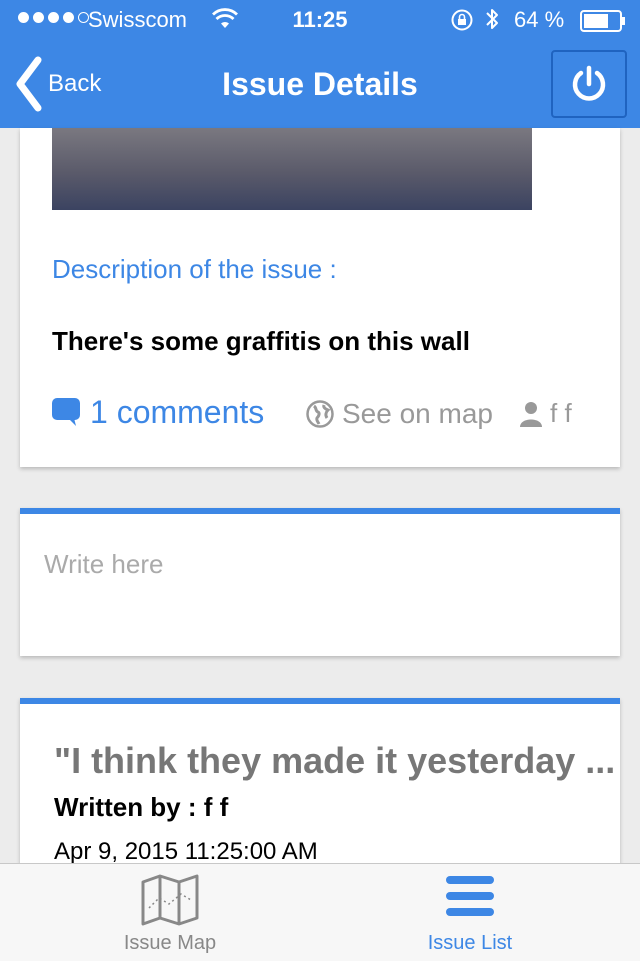  I want to click on issue-author: f f, so click(545, 413).